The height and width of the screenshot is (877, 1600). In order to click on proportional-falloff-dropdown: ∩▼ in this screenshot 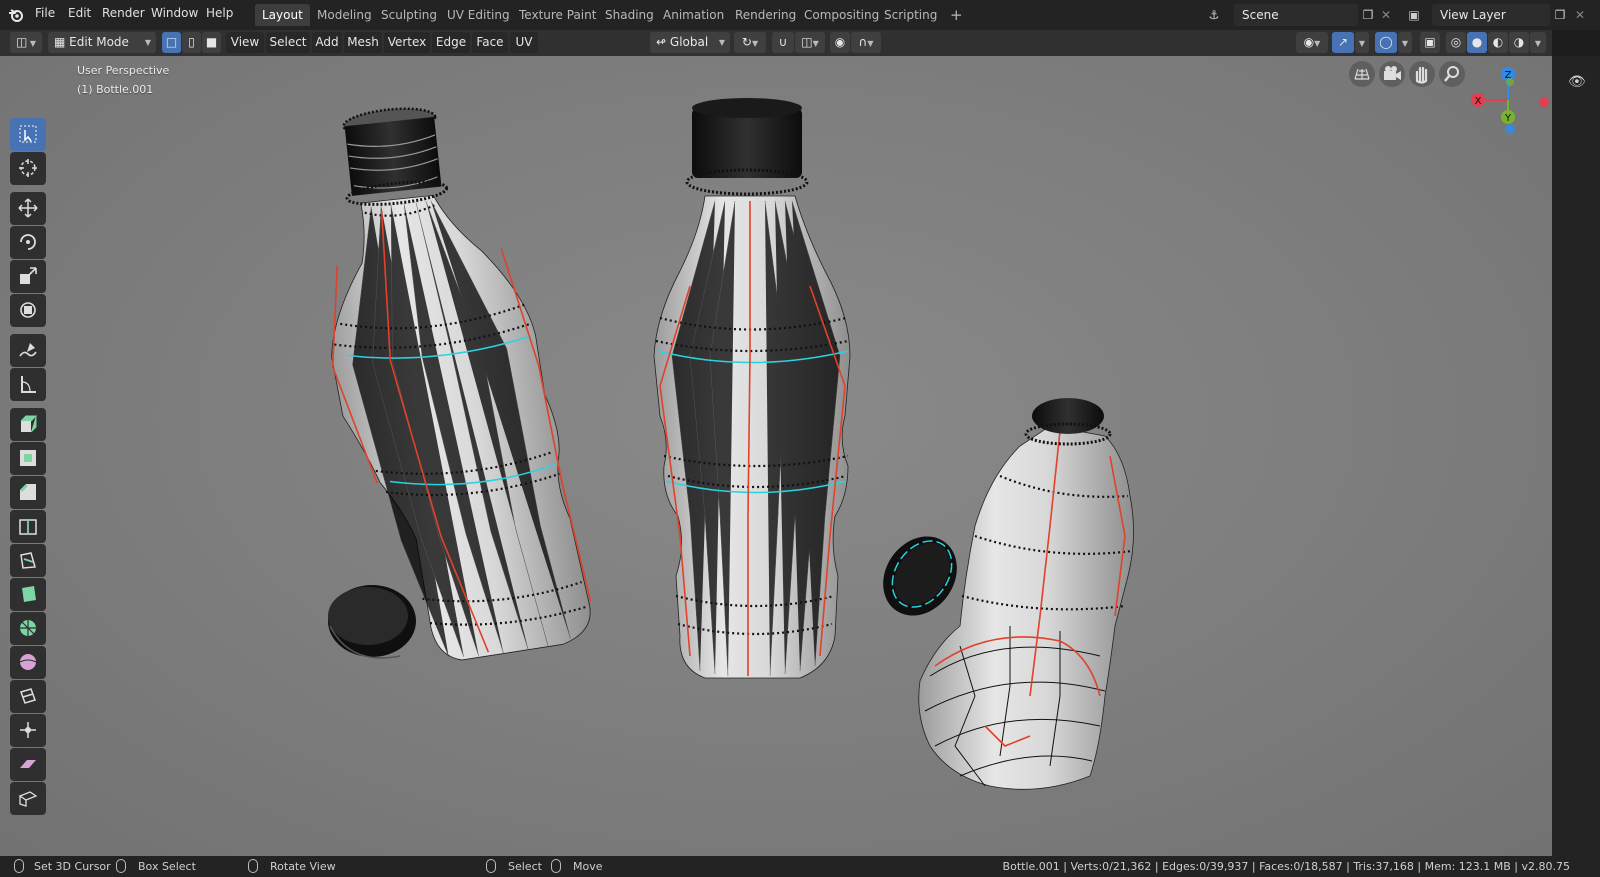, I will do `click(866, 42)`.